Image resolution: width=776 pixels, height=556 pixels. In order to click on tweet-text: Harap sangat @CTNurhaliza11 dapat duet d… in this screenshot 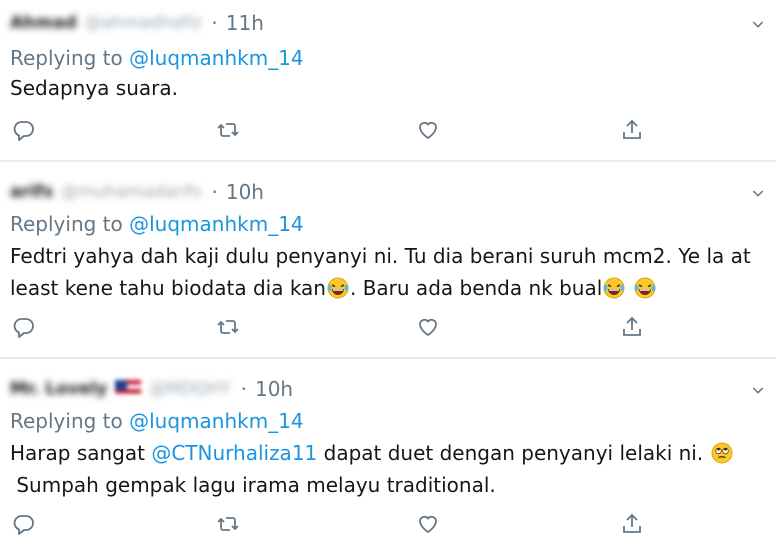, I will do `click(380, 469)`.